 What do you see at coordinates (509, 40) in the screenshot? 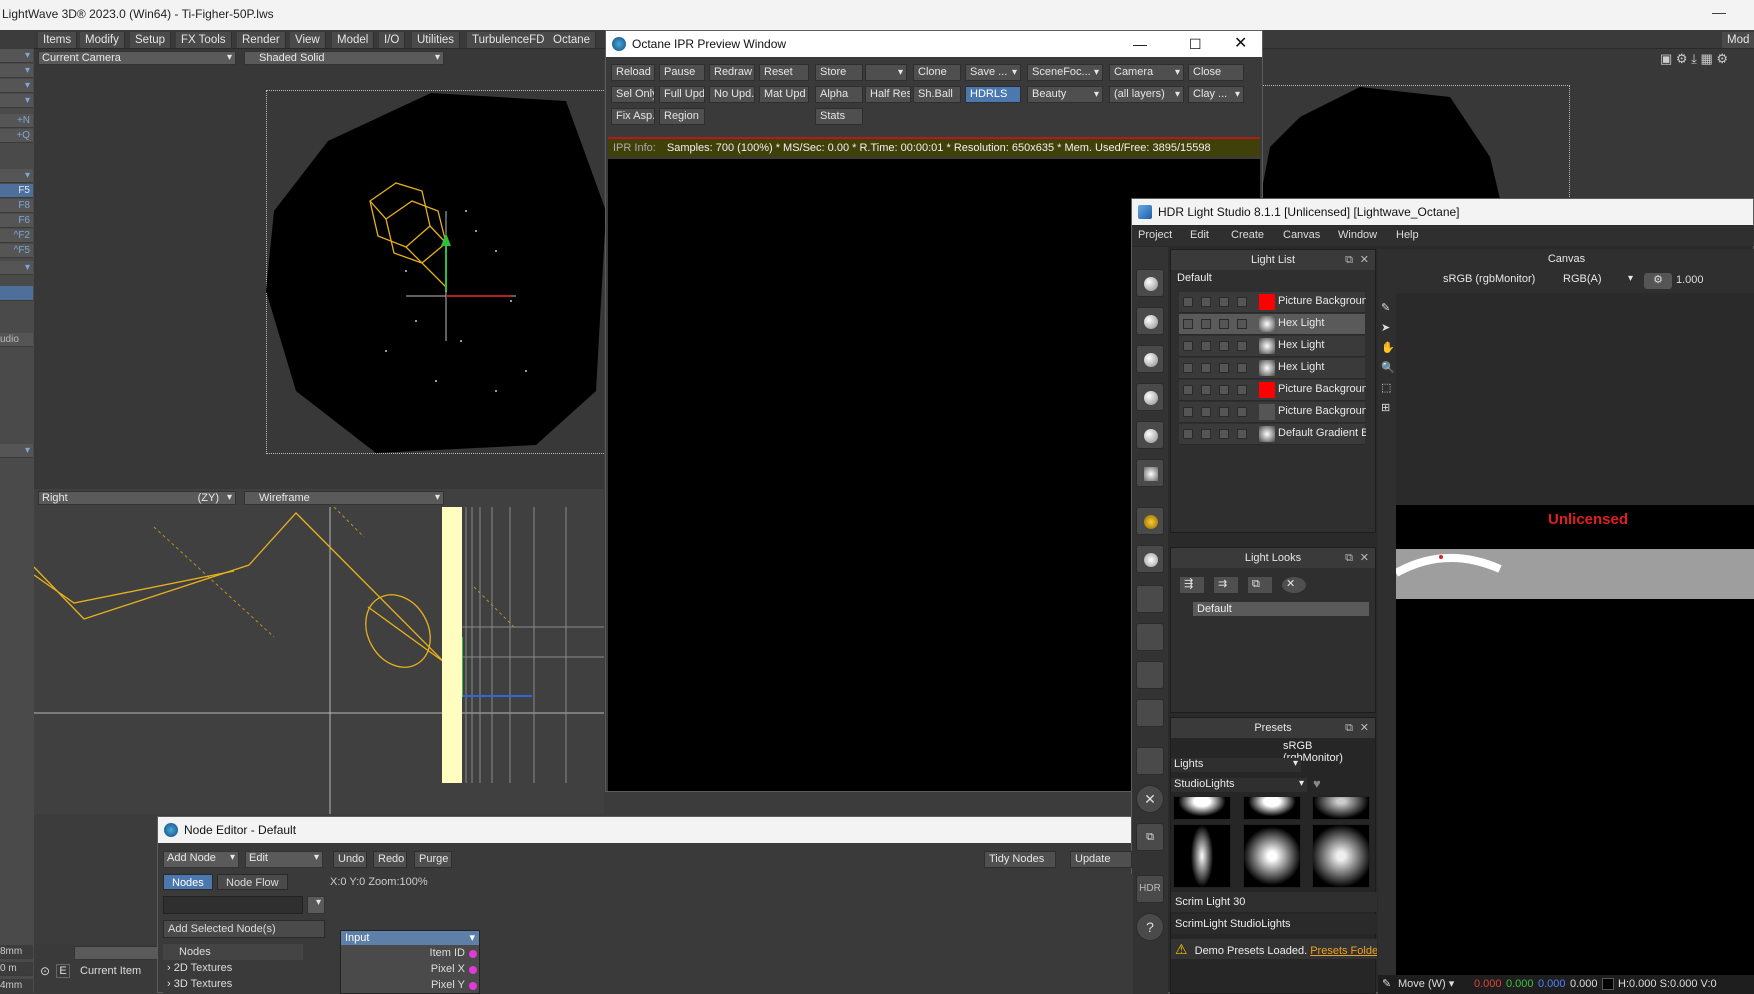
I see `tab-turbulencefd: TurbulenceFD` at bounding box center [509, 40].